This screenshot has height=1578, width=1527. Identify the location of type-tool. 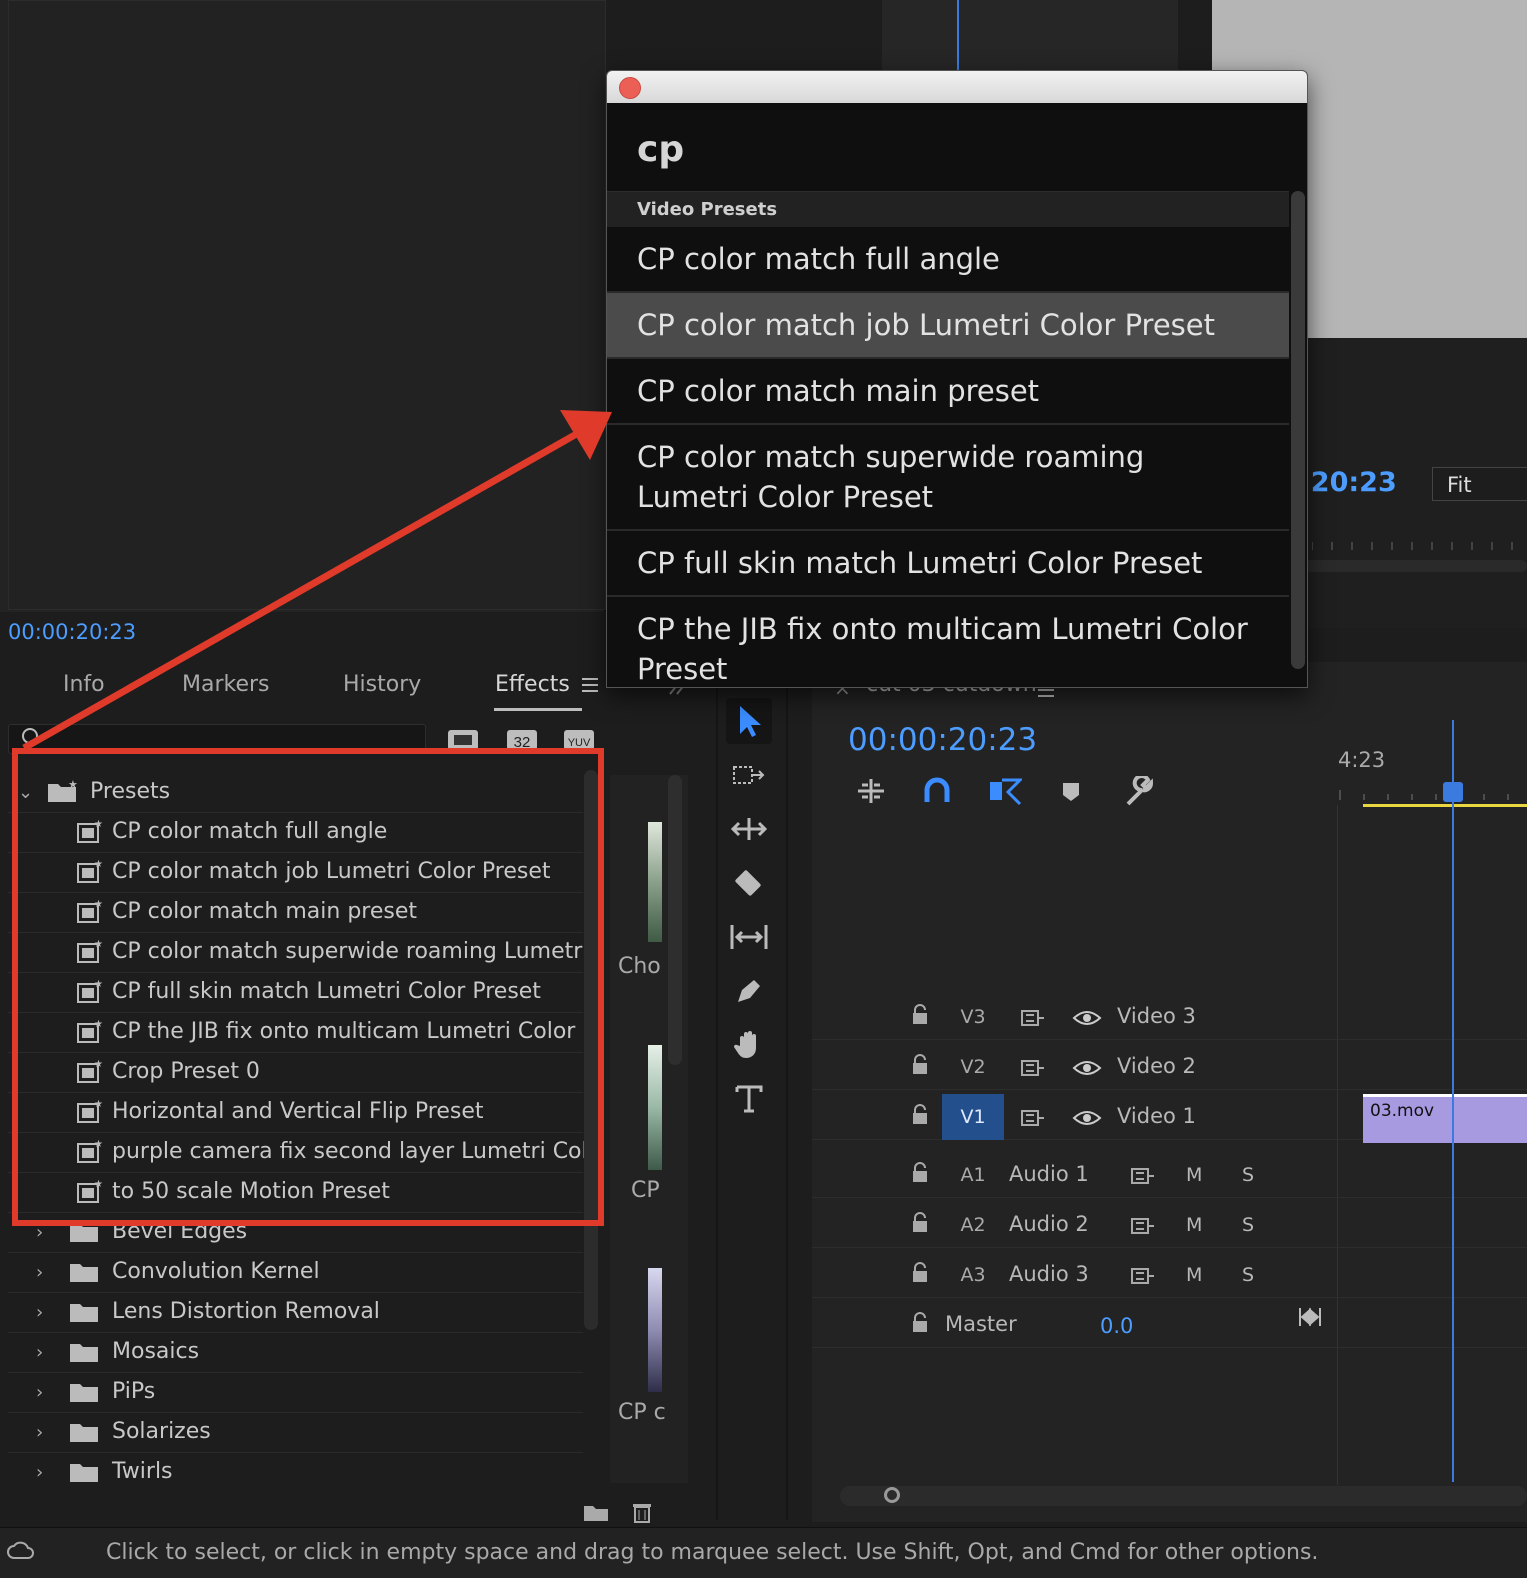
(749, 1099).